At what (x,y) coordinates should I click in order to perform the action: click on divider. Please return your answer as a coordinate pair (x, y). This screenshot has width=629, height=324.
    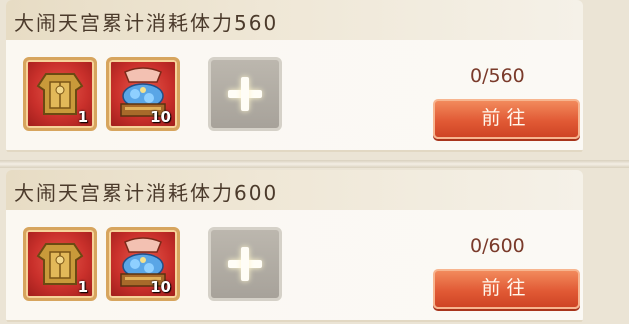
    Looking at the image, I should click on (314, 164).